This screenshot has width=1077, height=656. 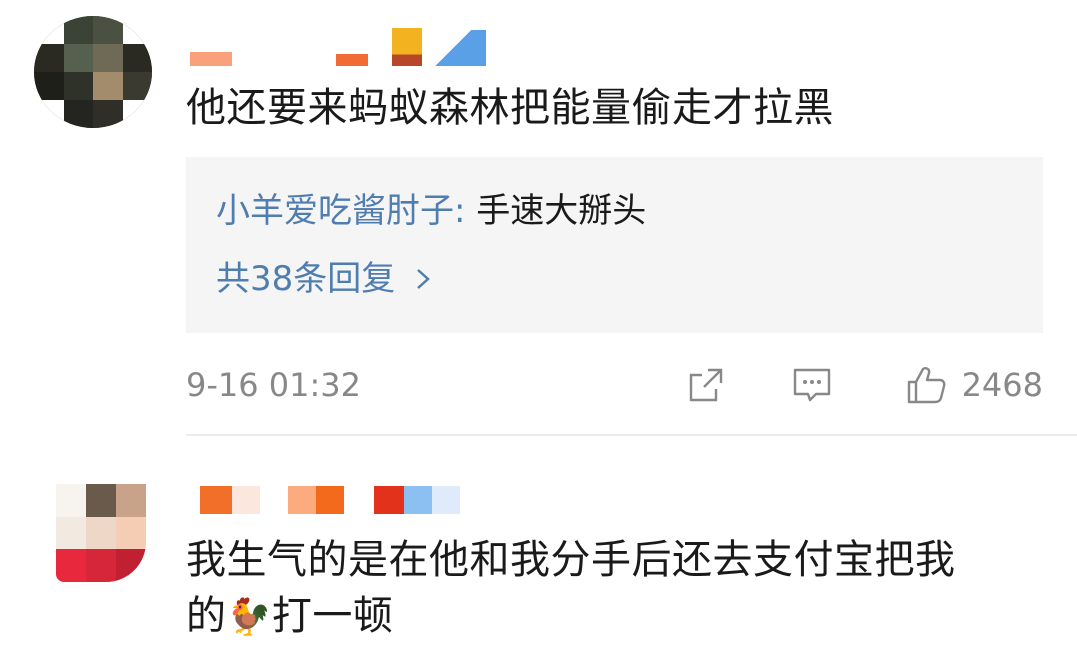 I want to click on reply-preview-line: 小羊爱吃酱肘子: 手速大掰头, so click(x=431, y=211).